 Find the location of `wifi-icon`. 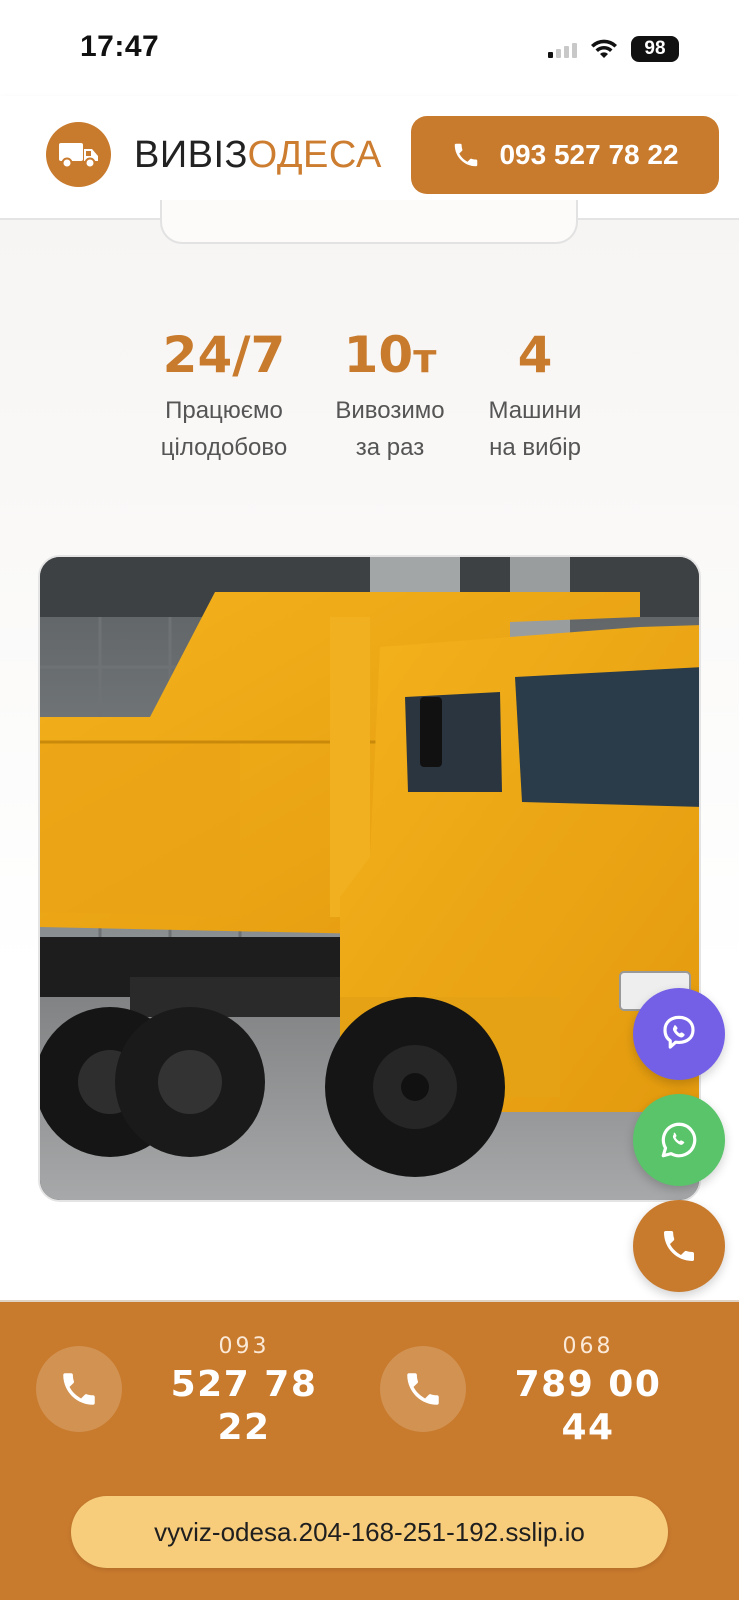

wifi-icon is located at coordinates (604, 48).